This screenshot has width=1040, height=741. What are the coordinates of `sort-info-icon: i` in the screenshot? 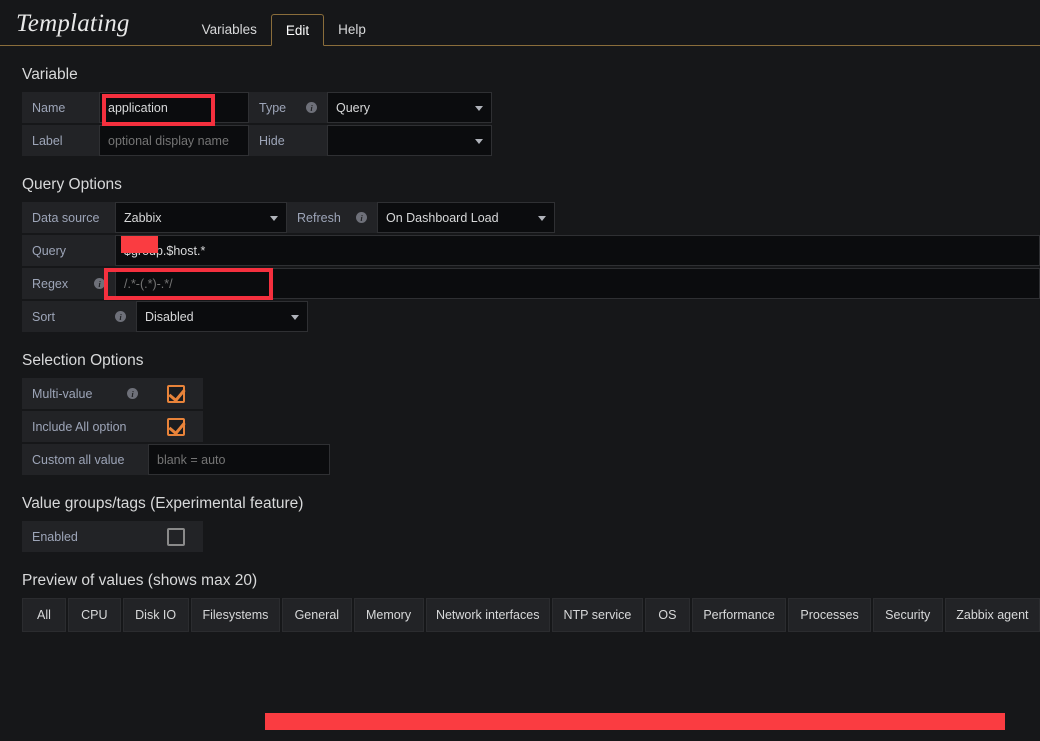 It's located at (115, 316).